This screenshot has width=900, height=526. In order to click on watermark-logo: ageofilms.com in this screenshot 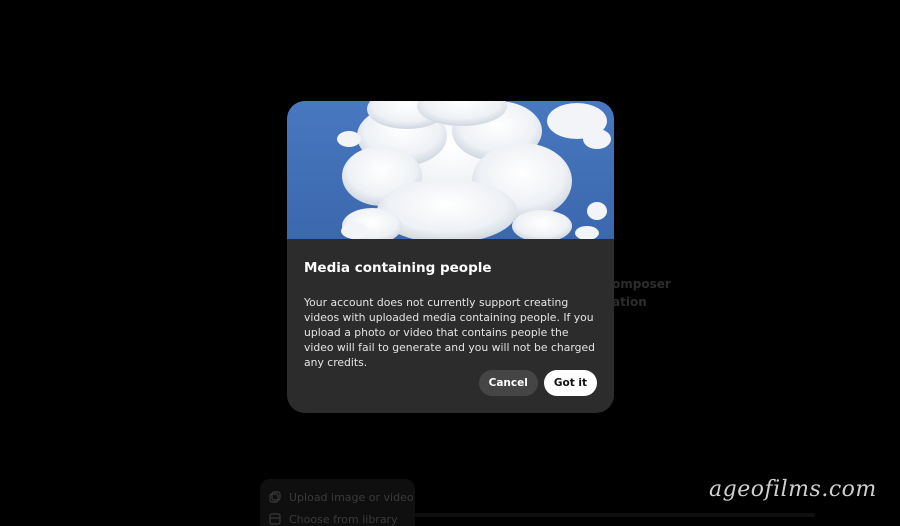, I will do `click(793, 489)`.